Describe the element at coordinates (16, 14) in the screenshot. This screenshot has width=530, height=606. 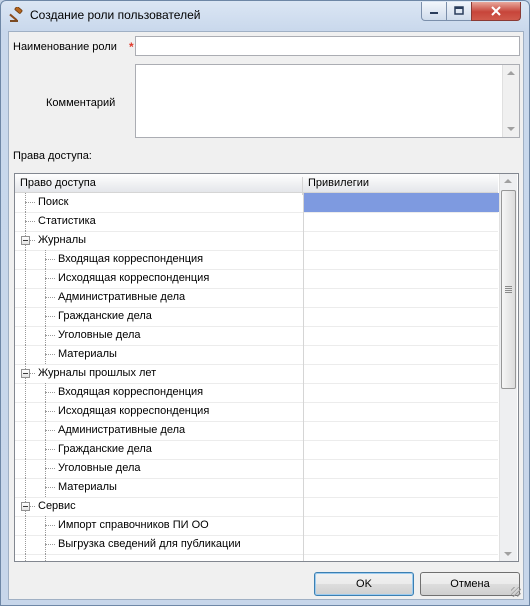
I see `gavel-icon` at that location.